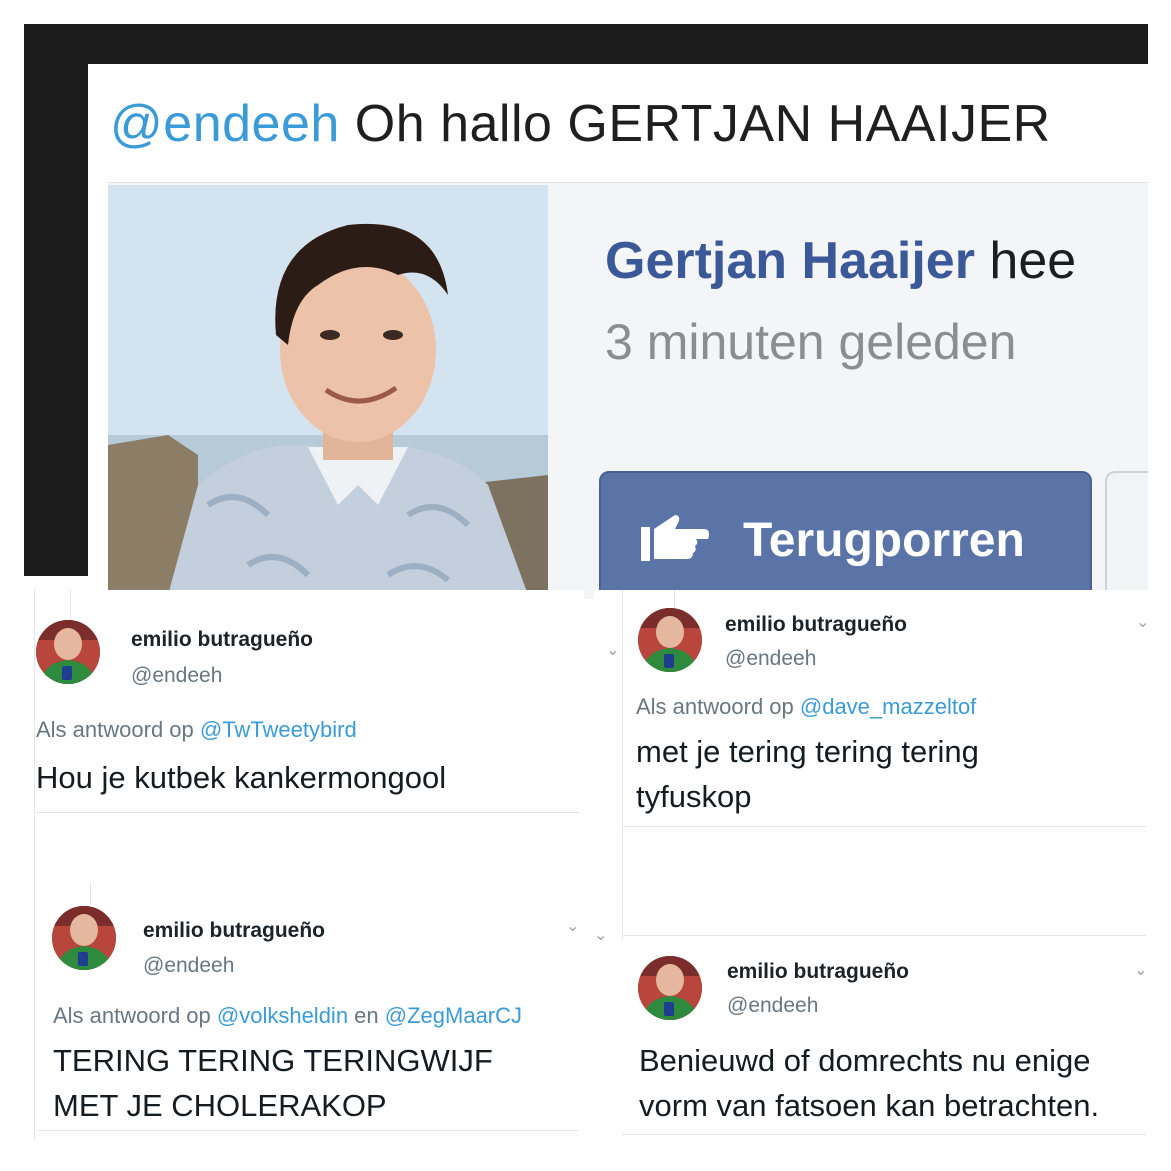 The width and height of the screenshot is (1171, 1171). Describe the element at coordinates (366, 1015) in the screenshot. I see `reply-join: en` at that location.